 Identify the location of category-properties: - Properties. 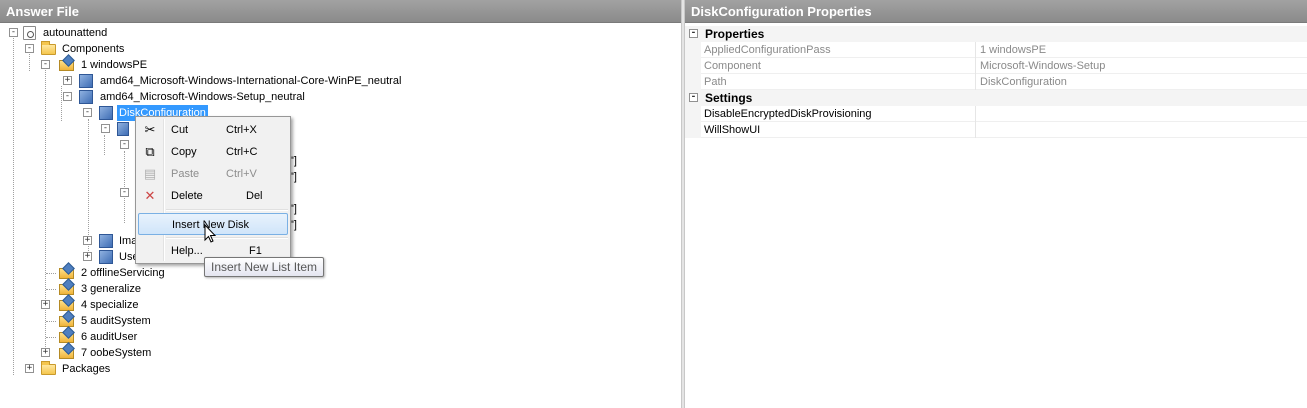
(996, 34).